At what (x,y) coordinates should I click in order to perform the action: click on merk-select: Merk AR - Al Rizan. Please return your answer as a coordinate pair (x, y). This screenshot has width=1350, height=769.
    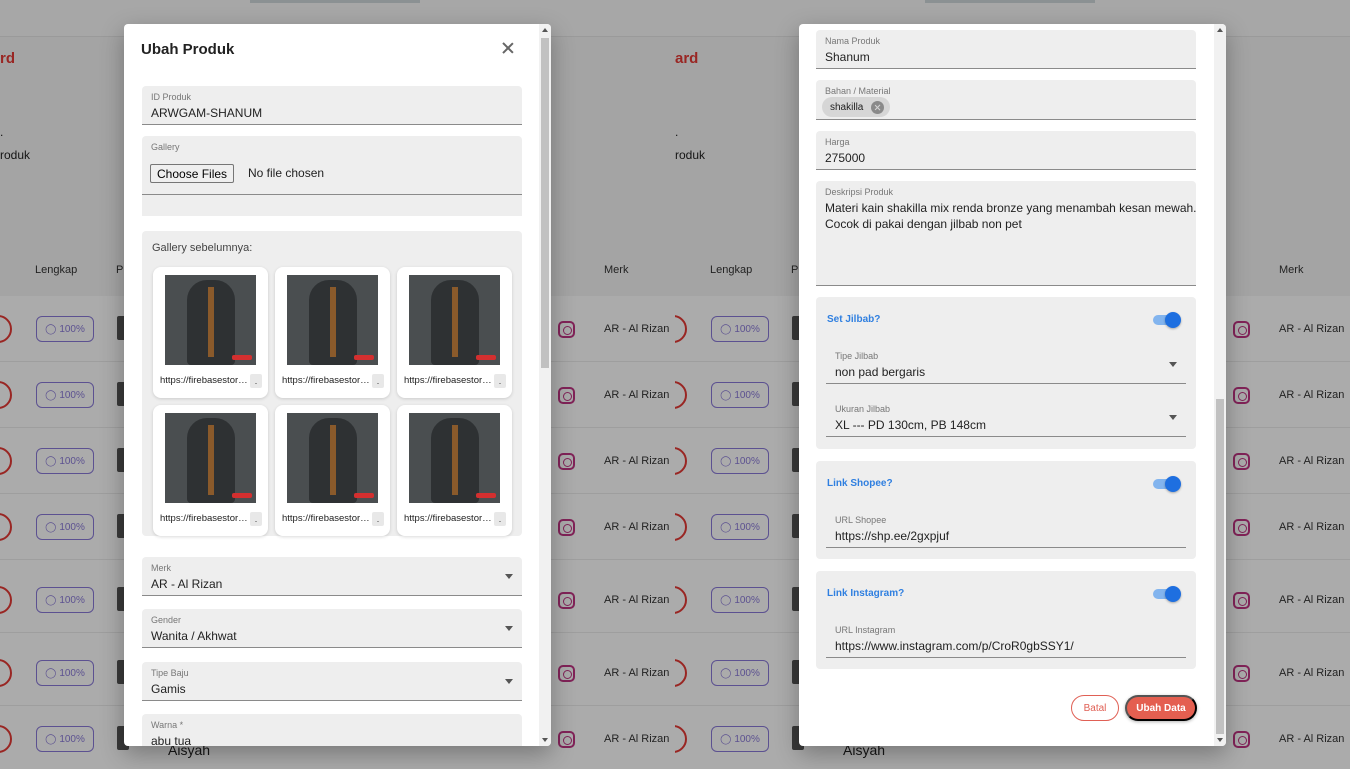
    Looking at the image, I should click on (332, 576).